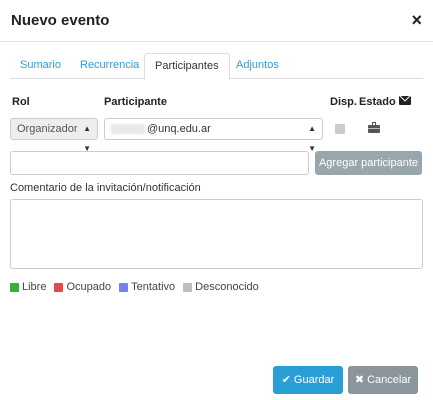 This screenshot has width=433, height=400. Describe the element at coordinates (257, 66) in the screenshot. I see `tab-adjuntos: Adjuntos` at that location.